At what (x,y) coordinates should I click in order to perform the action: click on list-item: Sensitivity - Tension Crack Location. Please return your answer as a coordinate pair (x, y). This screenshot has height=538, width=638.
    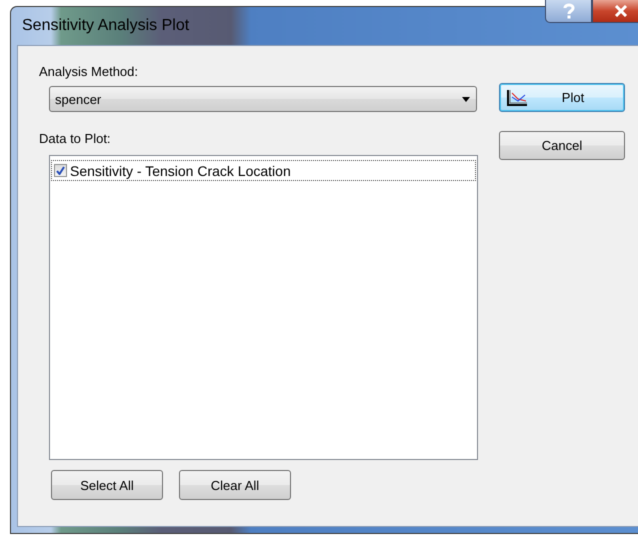
    Looking at the image, I should click on (263, 170).